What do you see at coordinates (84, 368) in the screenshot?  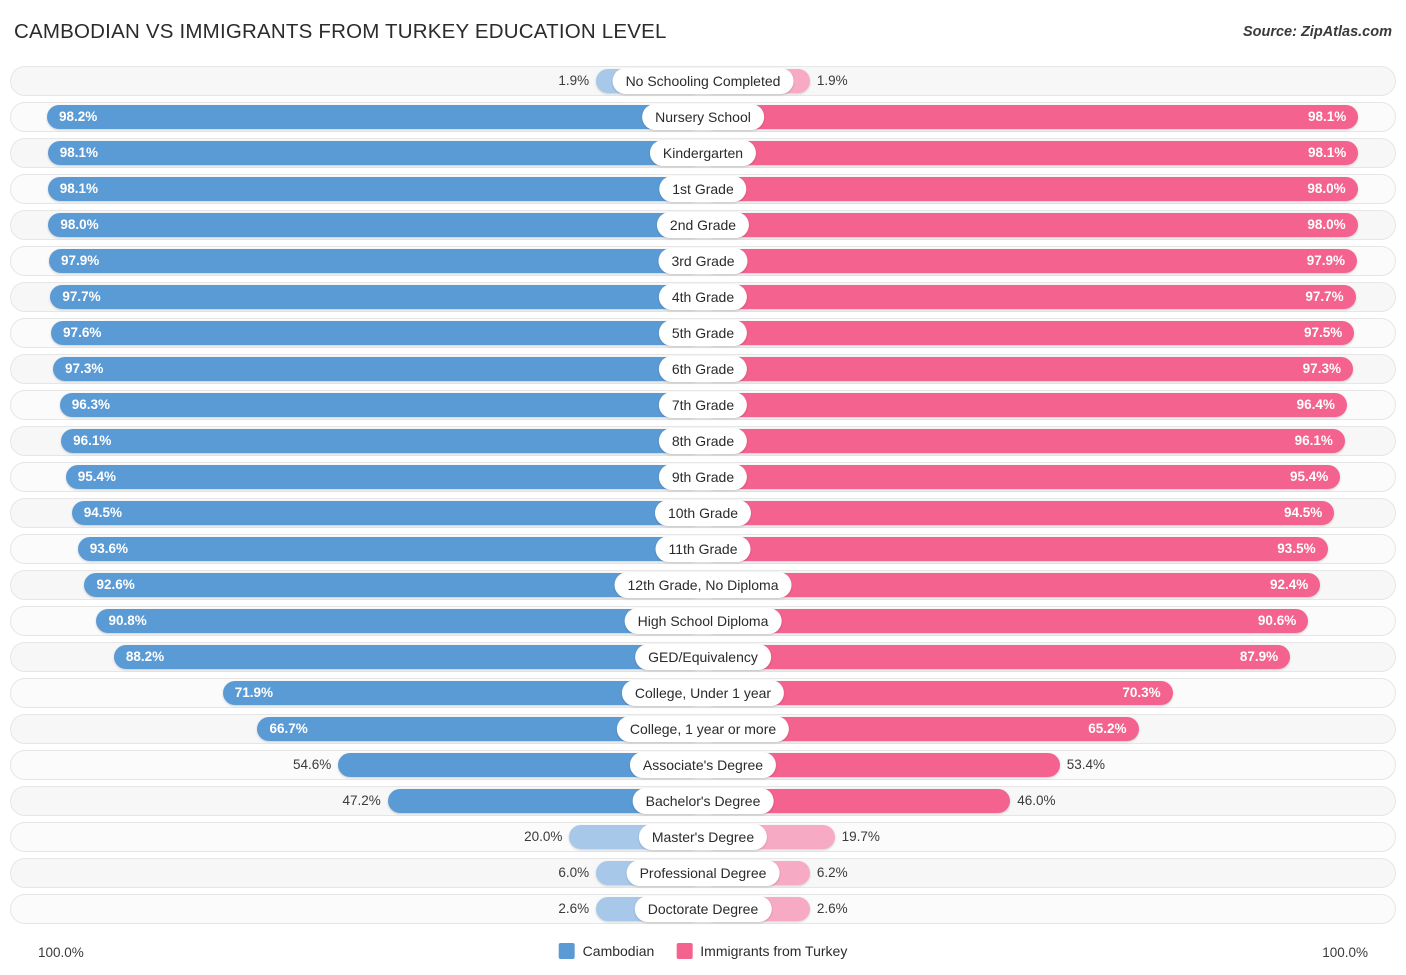 I see `value-label-cambodian: 97.3%` at bounding box center [84, 368].